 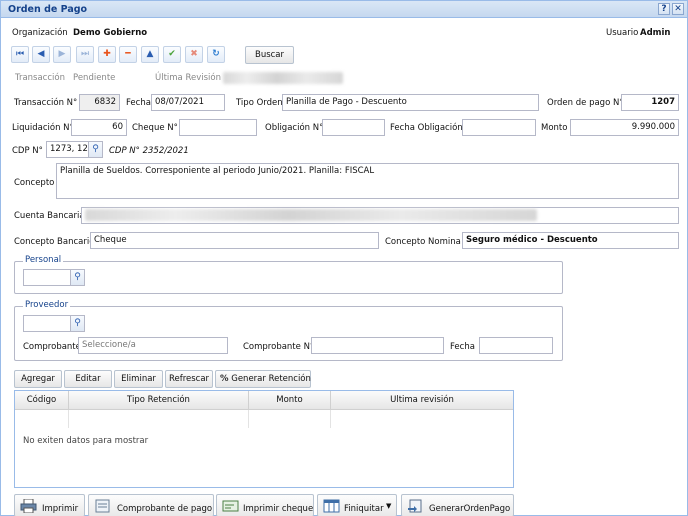 I want to click on comprobante-pago-button: Comprobante de pago, so click(x=151, y=505).